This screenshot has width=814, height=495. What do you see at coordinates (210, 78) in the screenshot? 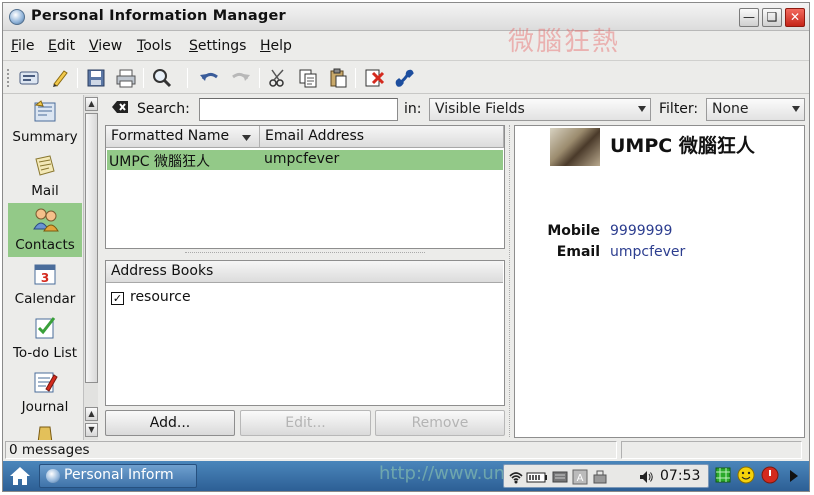
I see `undo-icon` at bounding box center [210, 78].